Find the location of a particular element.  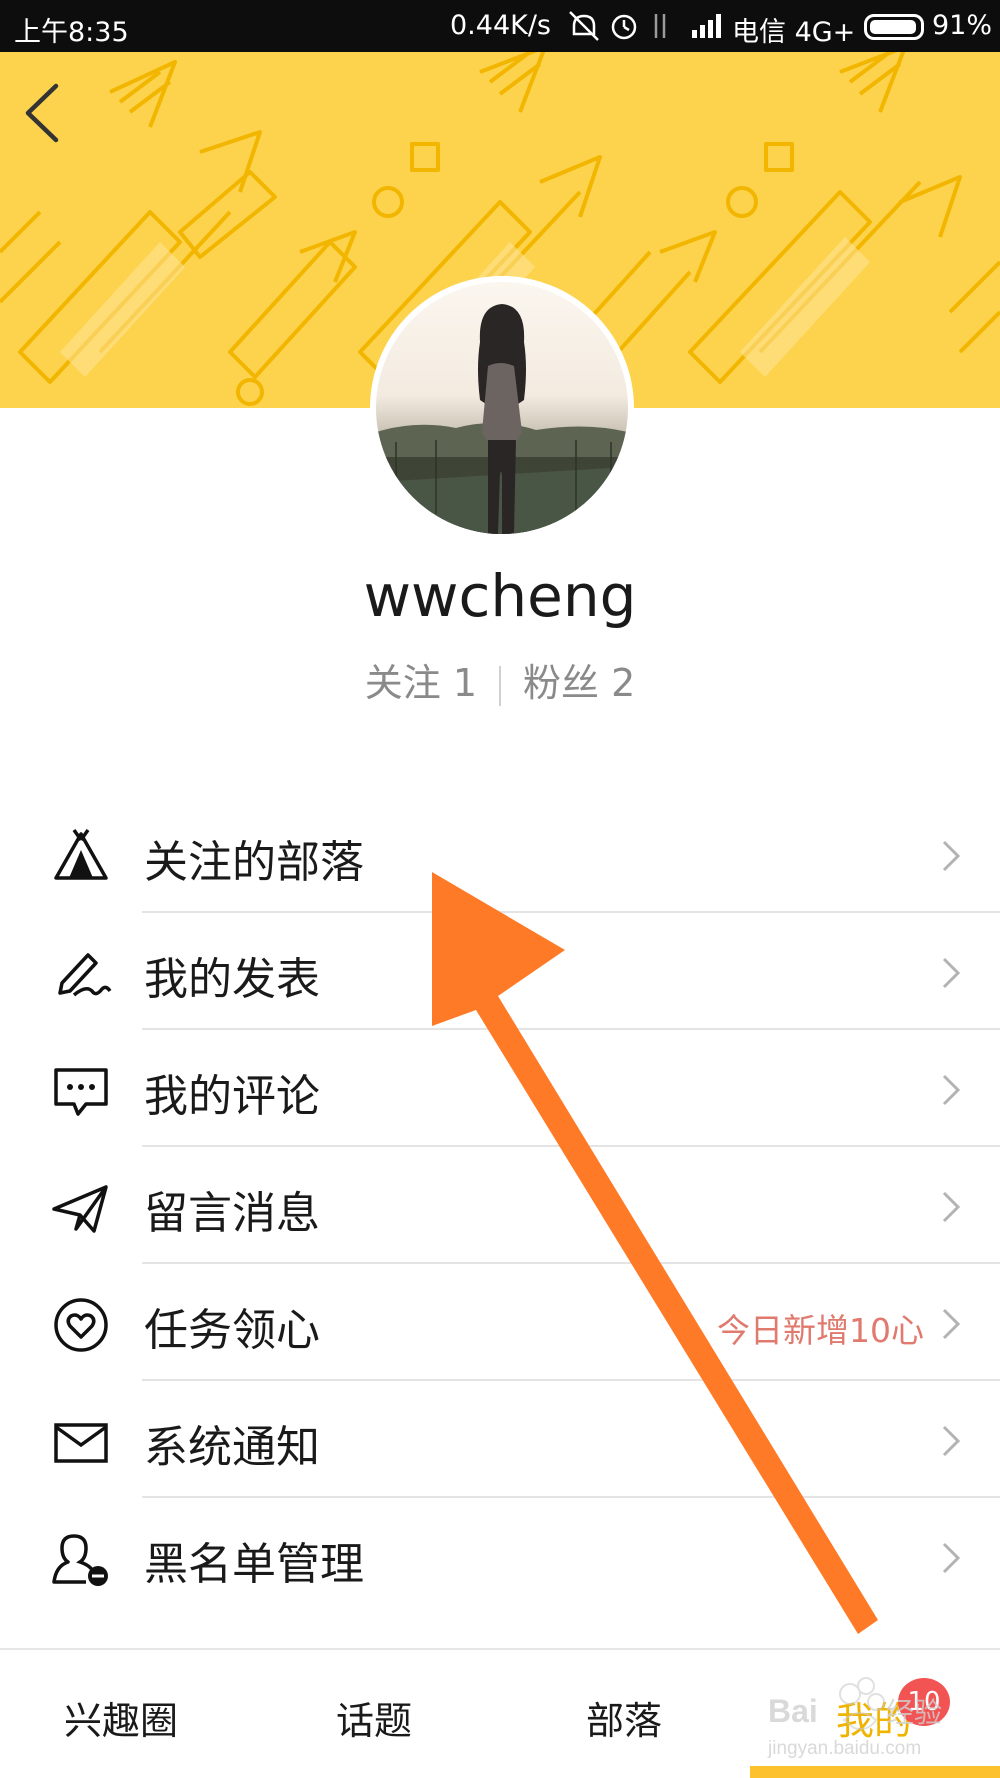

menu-item-messages: 留言消息 is located at coordinates (500, 1205).